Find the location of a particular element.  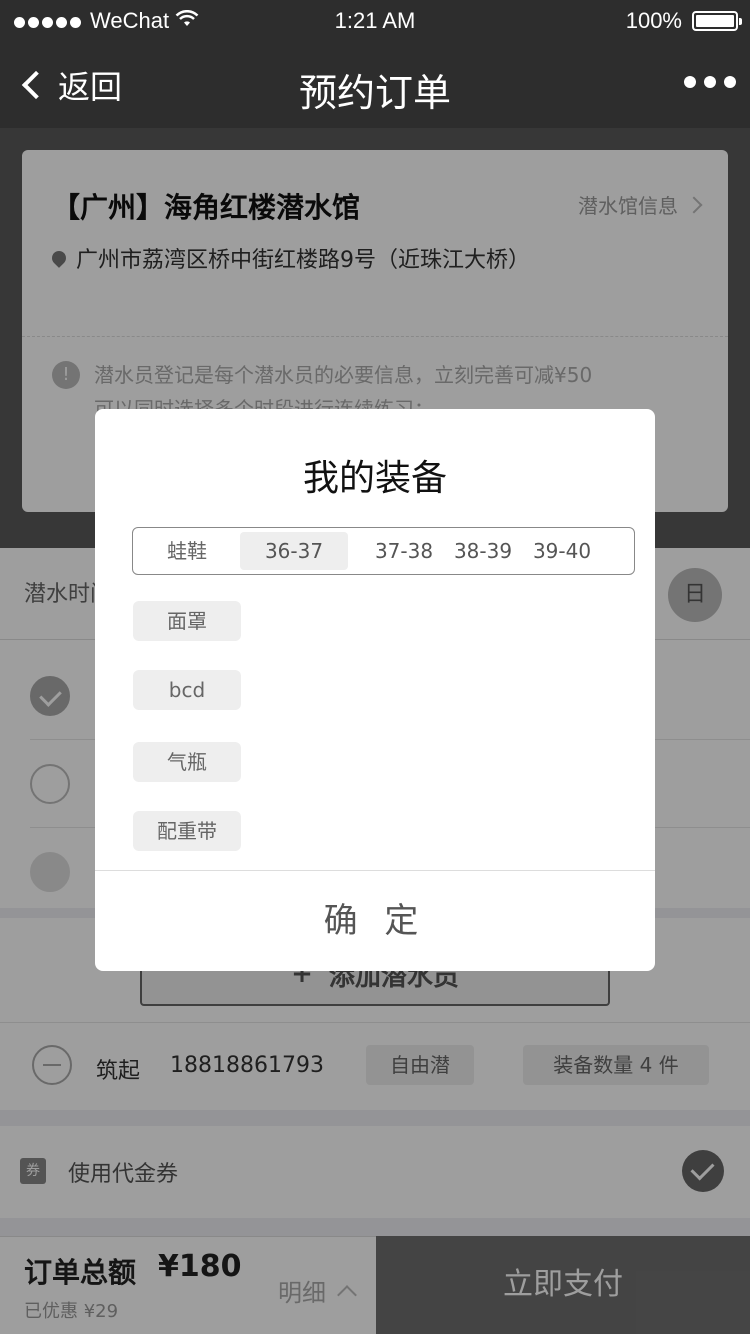

equipment-item-weight-belt: 配重带 is located at coordinates (187, 831).